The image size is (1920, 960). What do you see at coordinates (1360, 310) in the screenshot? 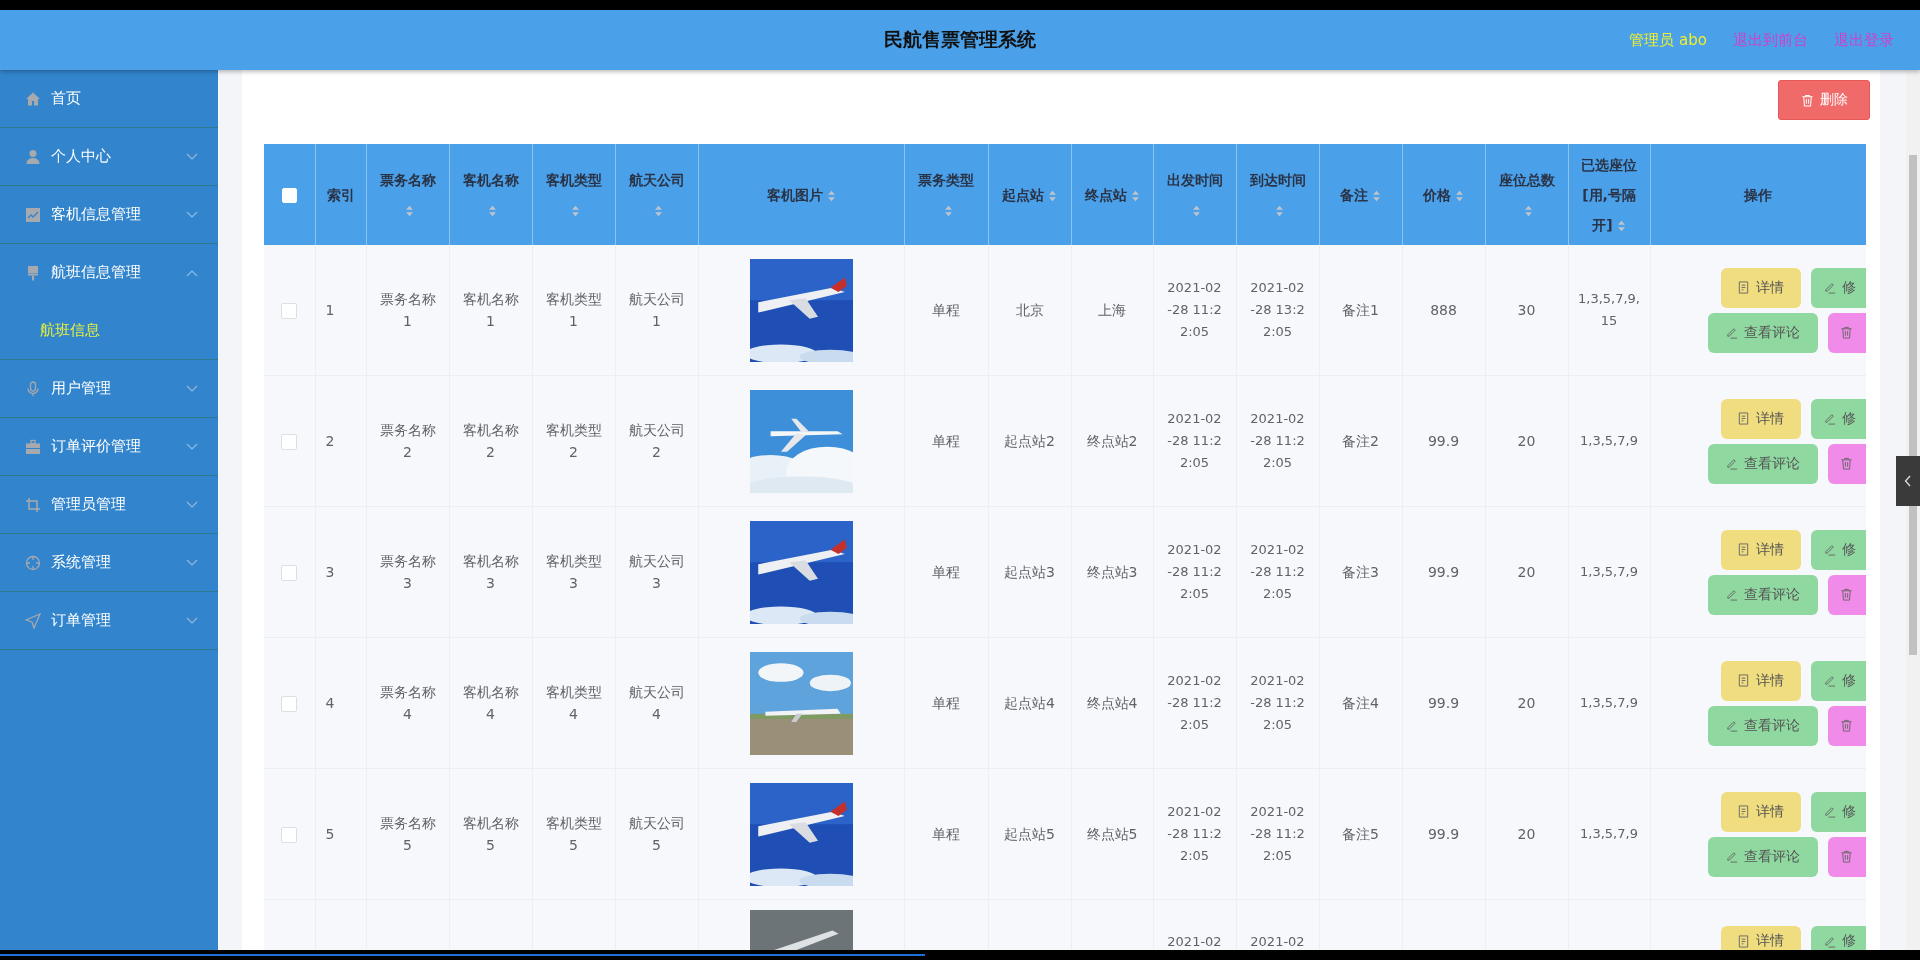
I see `table-cell: 备注1` at bounding box center [1360, 310].